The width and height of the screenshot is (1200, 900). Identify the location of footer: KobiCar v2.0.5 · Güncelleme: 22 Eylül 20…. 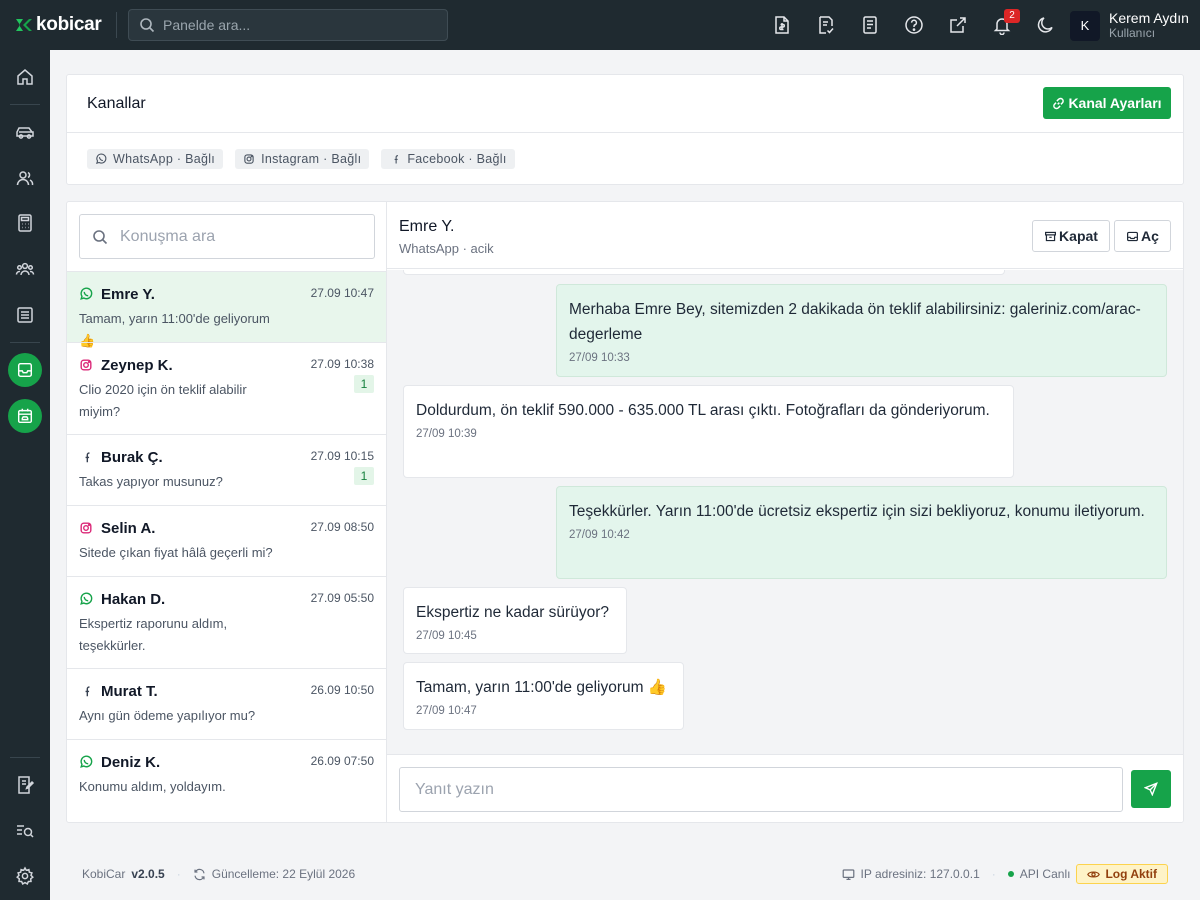
(625, 874).